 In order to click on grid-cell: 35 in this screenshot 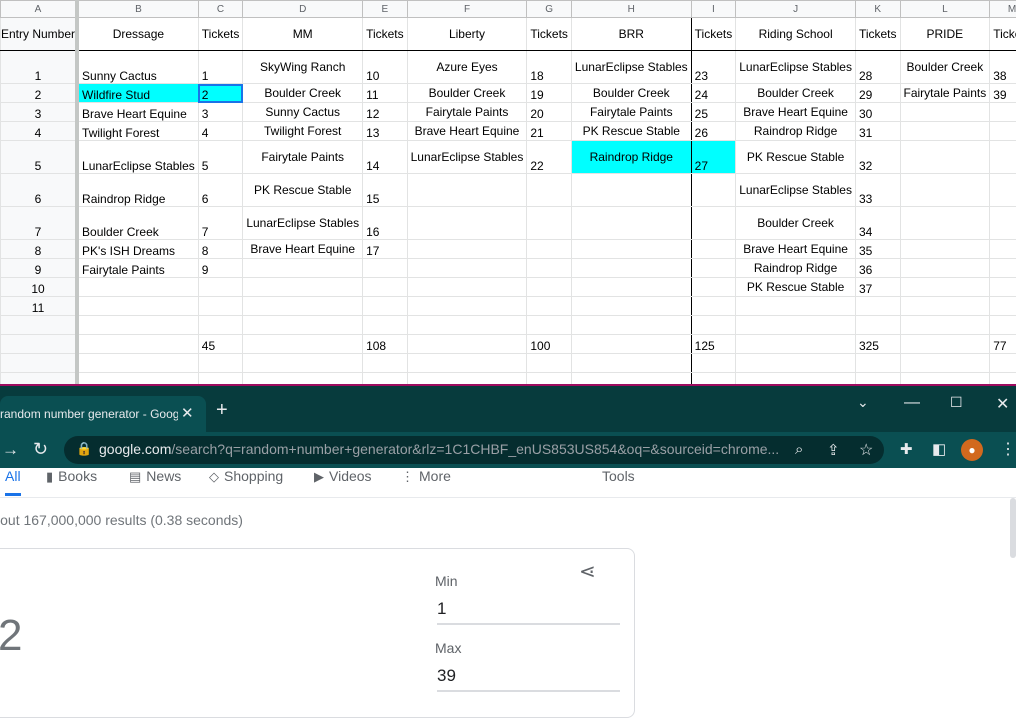, I will do `click(877, 249)`.